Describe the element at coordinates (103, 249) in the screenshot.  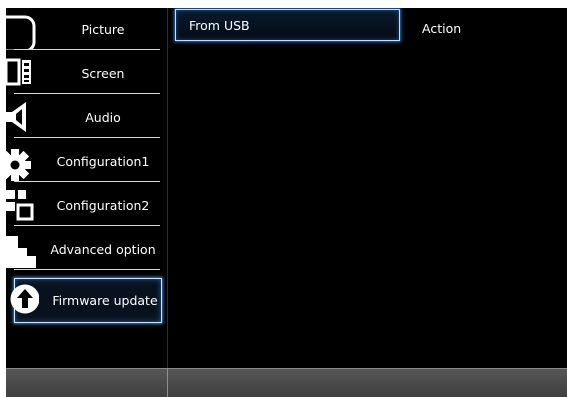
I see `menu-item-label: Advanced option` at that location.